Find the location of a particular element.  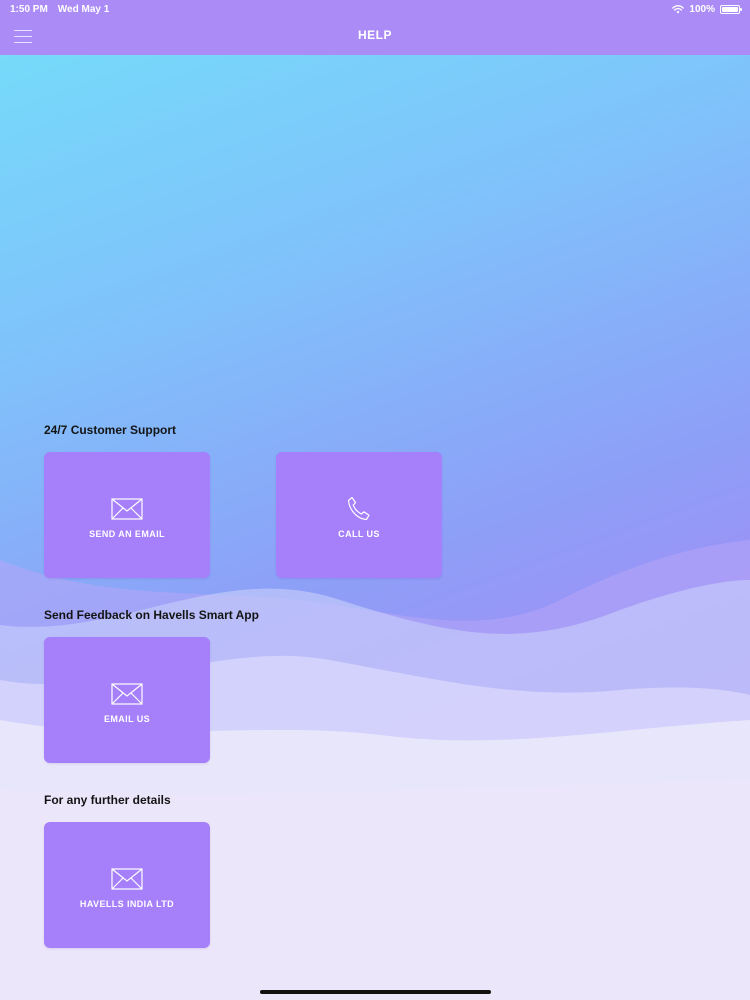

phone-icon is located at coordinates (358, 508).